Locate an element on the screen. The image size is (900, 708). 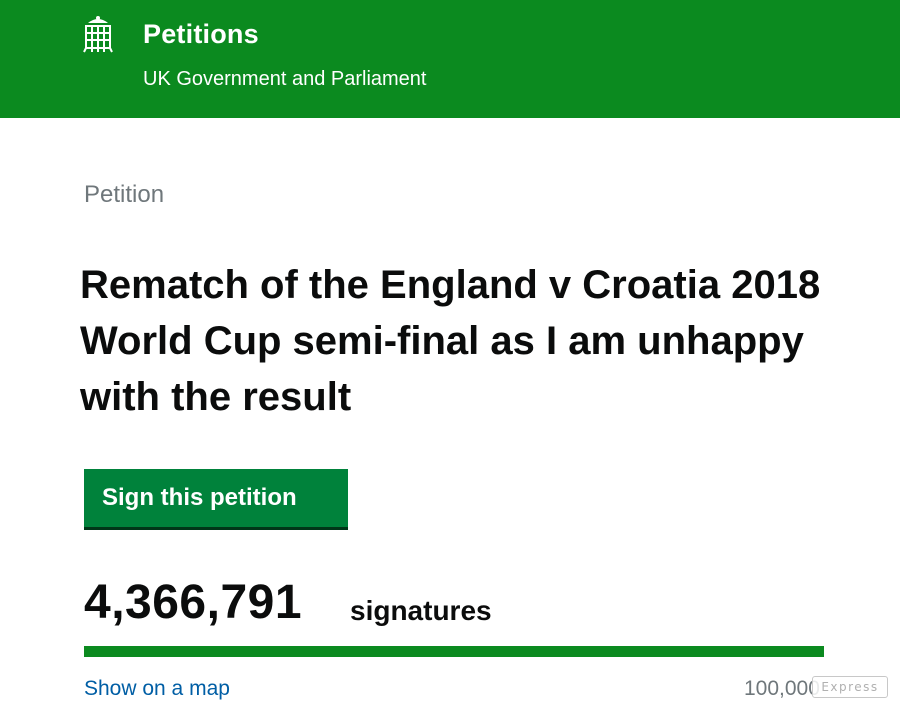
show-on-map-link: Show on a map is located at coordinates (157, 689).